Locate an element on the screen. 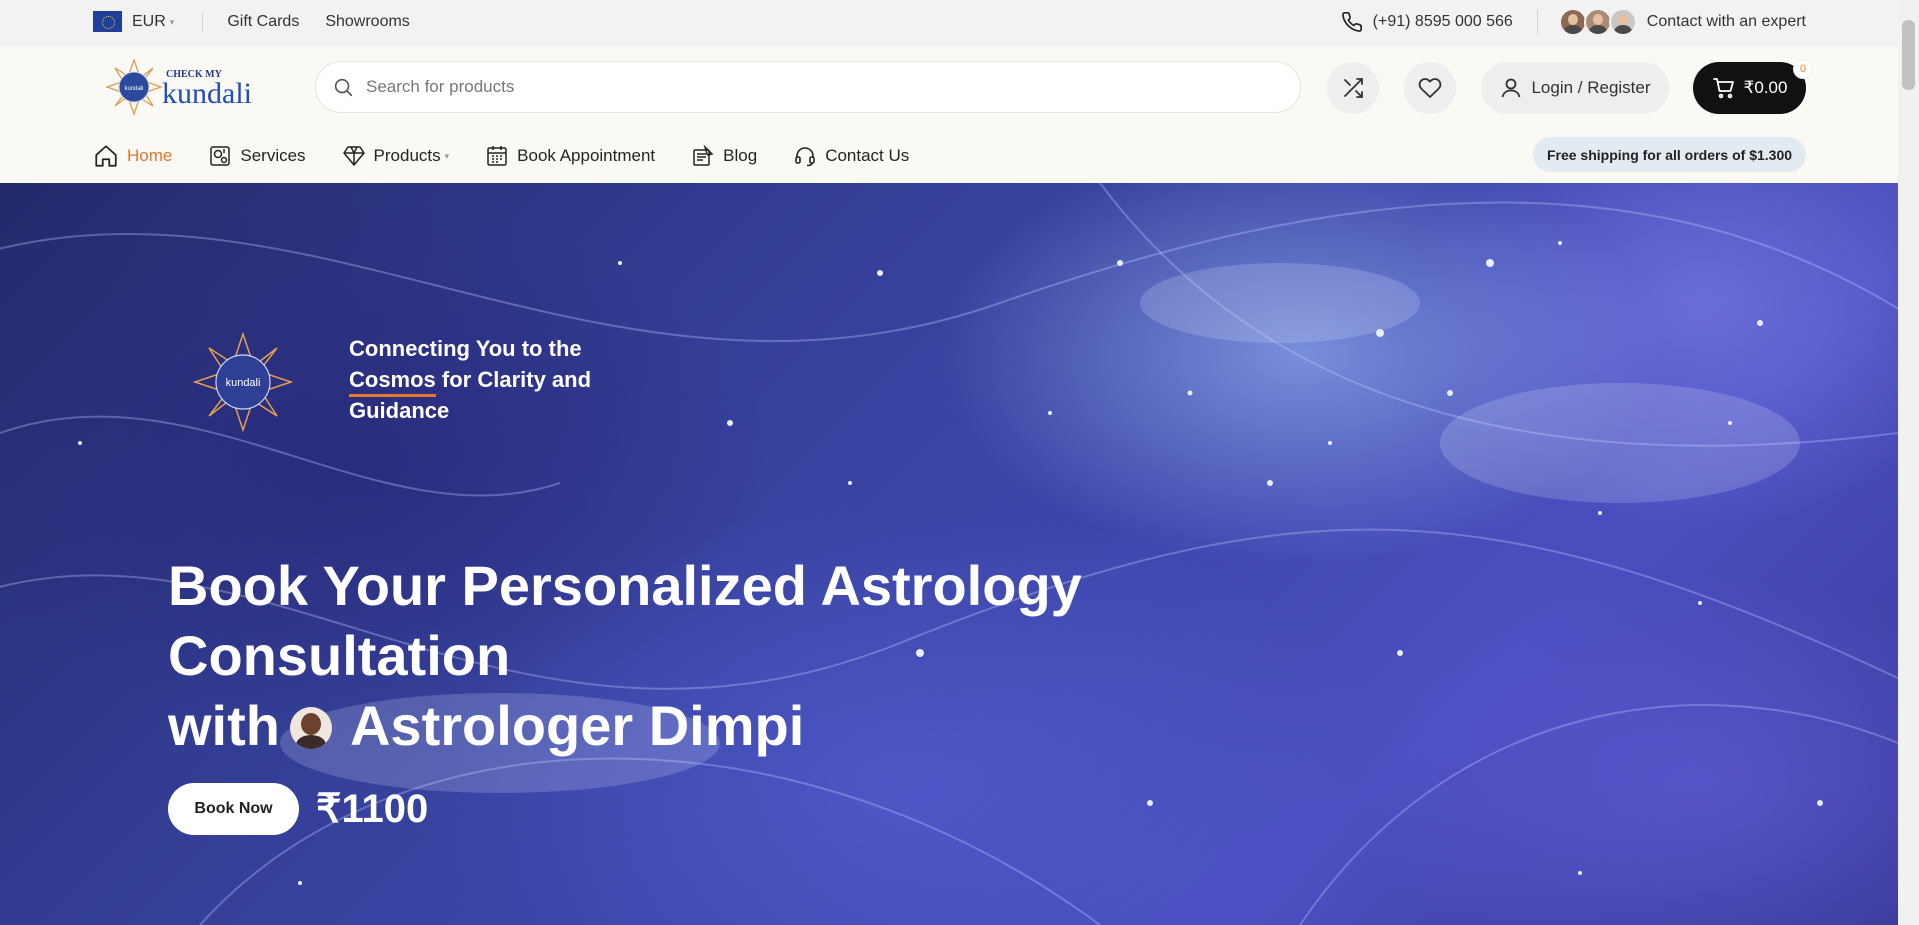  search-icon is located at coordinates (343, 87).